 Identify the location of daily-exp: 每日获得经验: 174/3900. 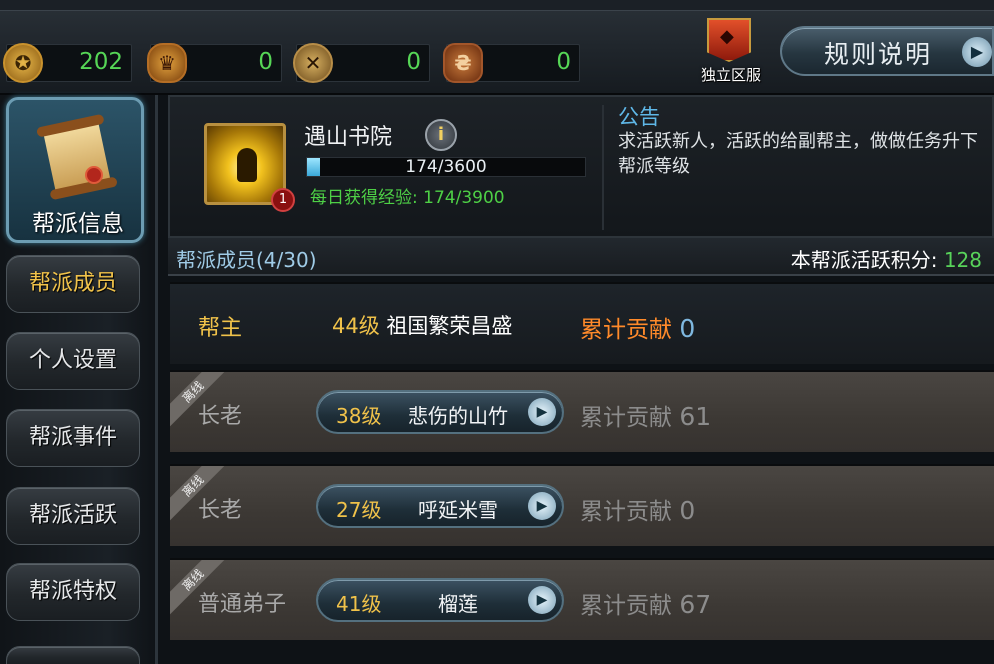
(407, 195).